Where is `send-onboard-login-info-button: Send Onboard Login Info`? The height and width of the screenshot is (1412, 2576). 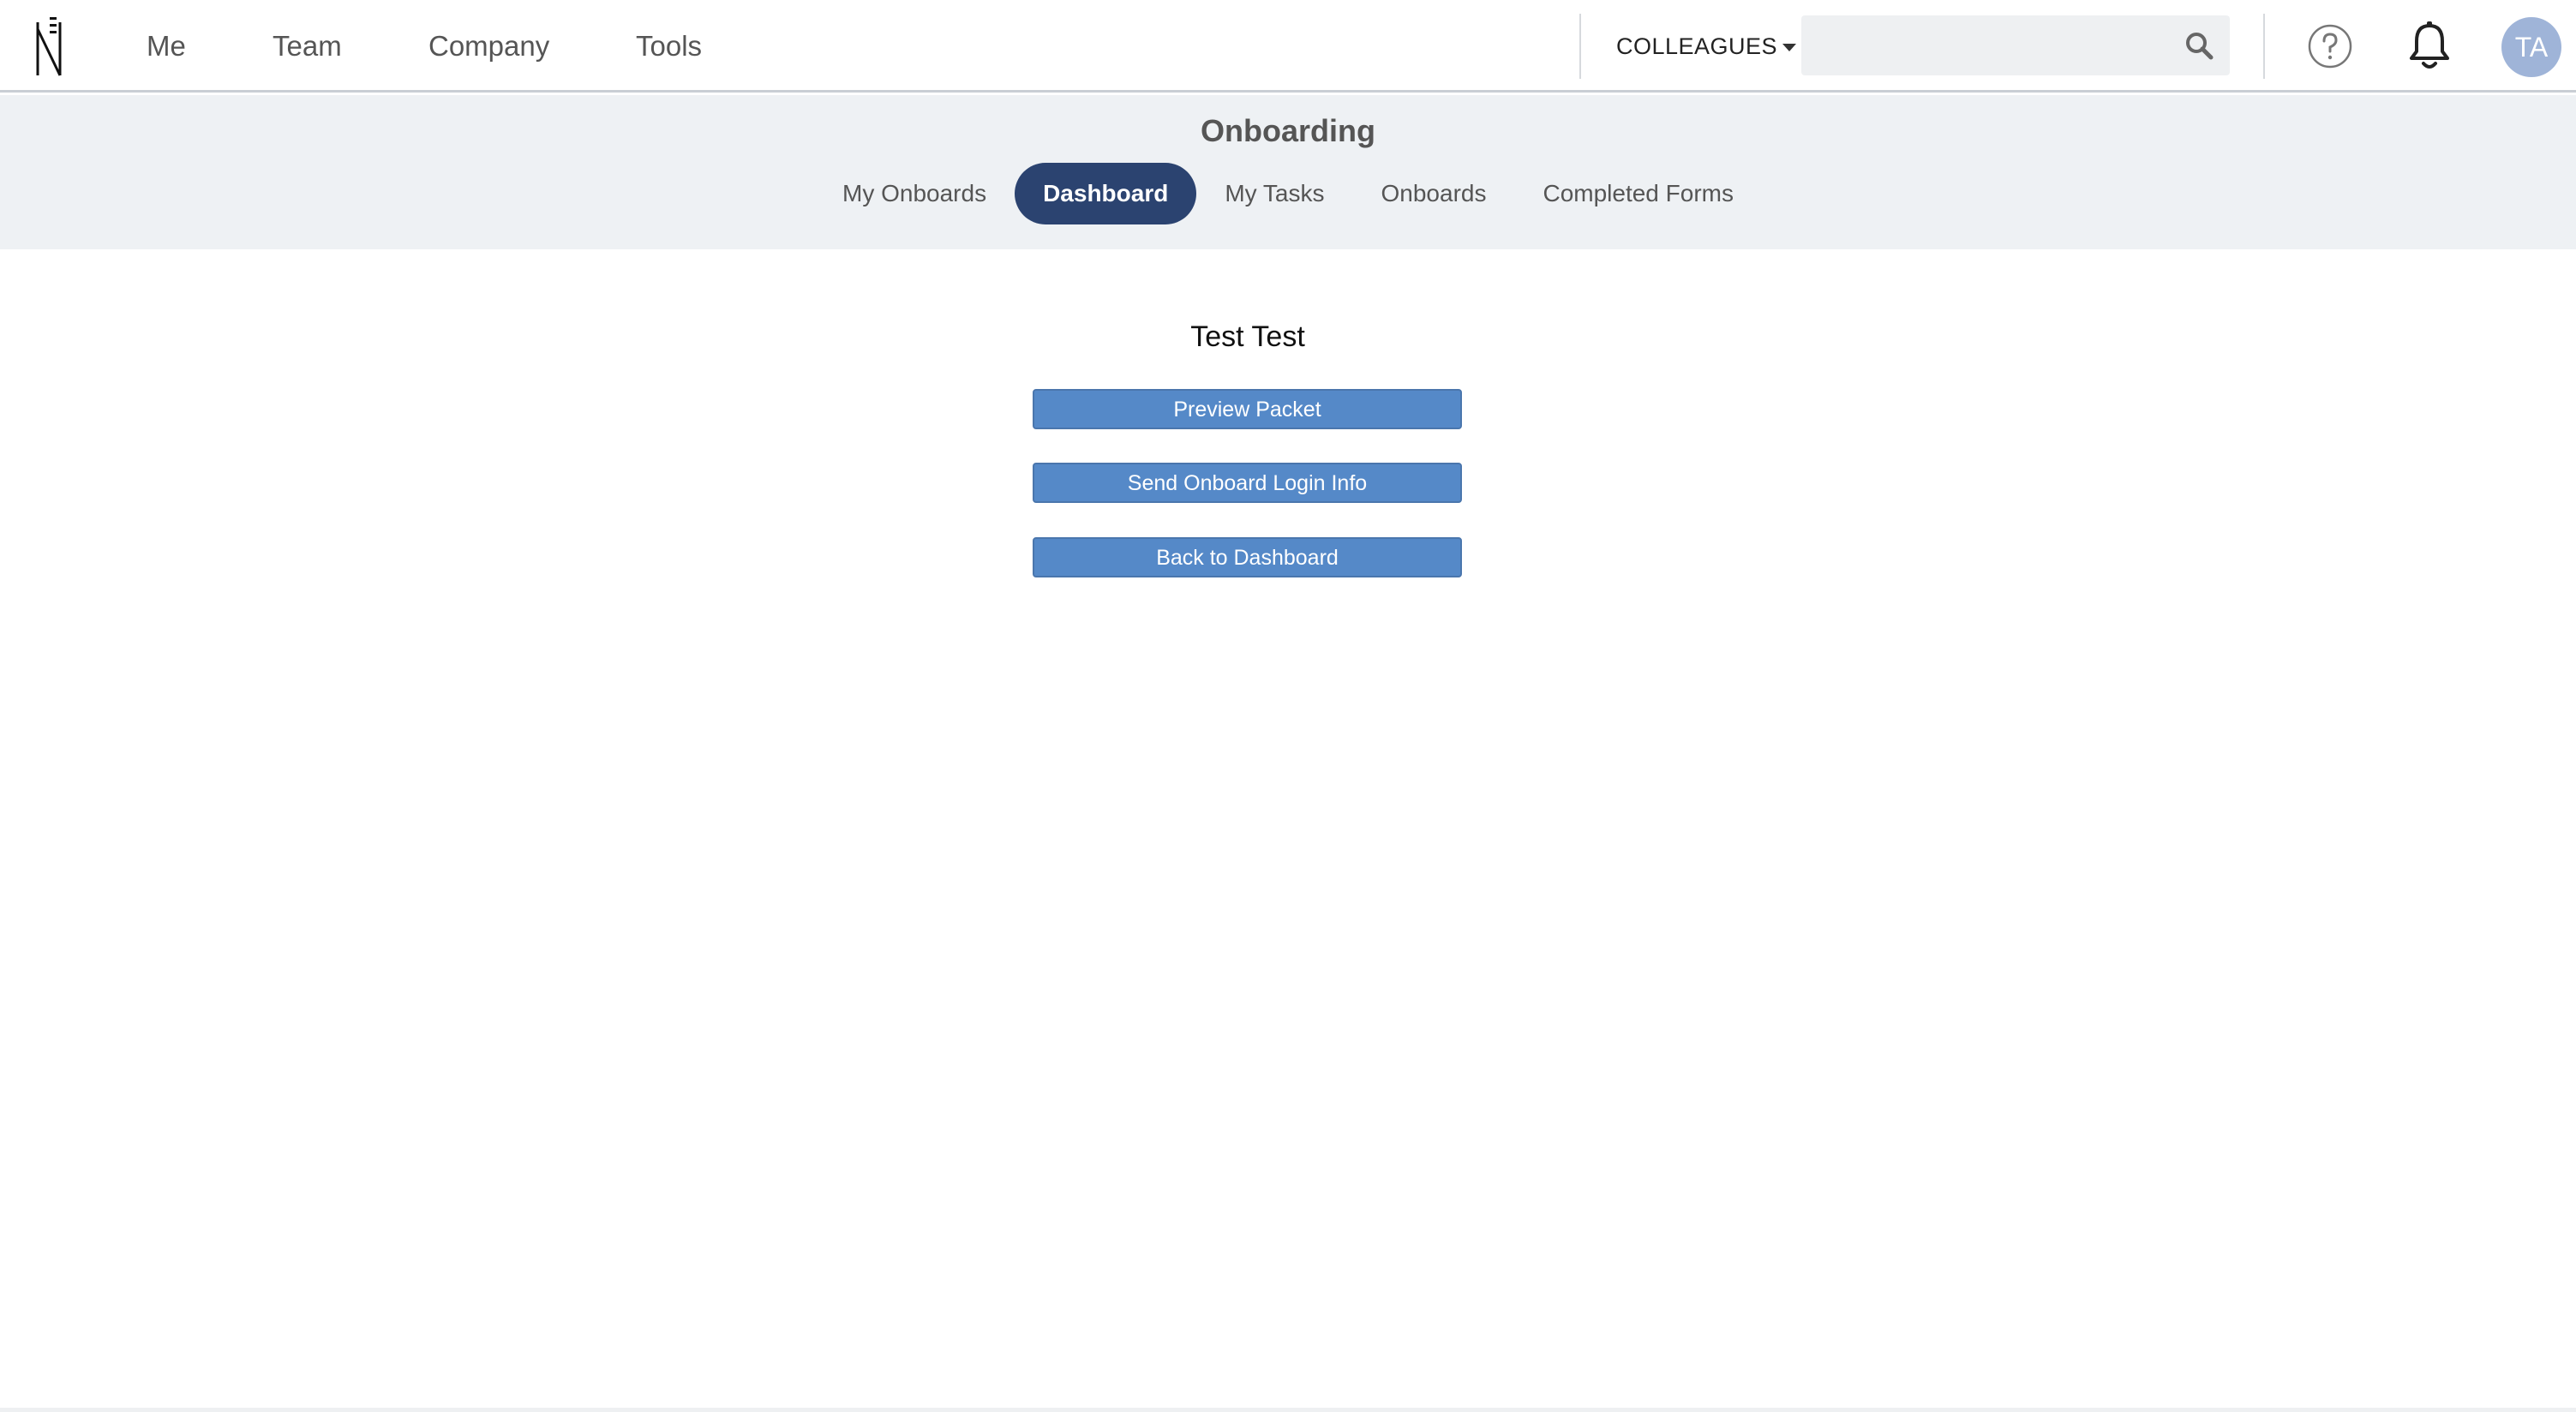 send-onboard-login-info-button: Send Onboard Login Info is located at coordinates (1247, 483).